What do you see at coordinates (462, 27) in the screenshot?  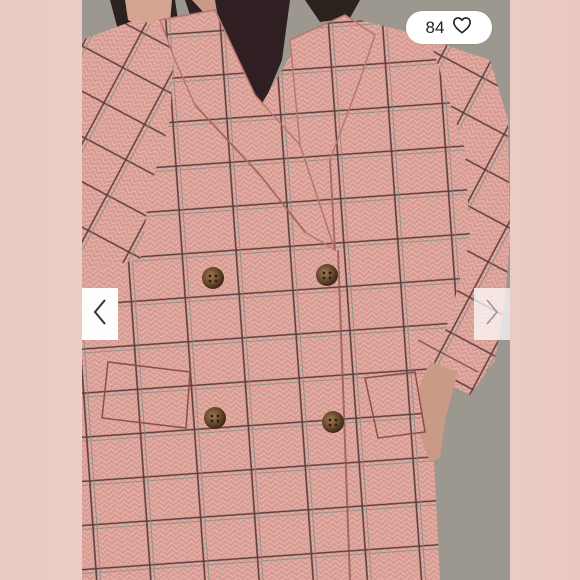 I see `heart-outline-icon` at bounding box center [462, 27].